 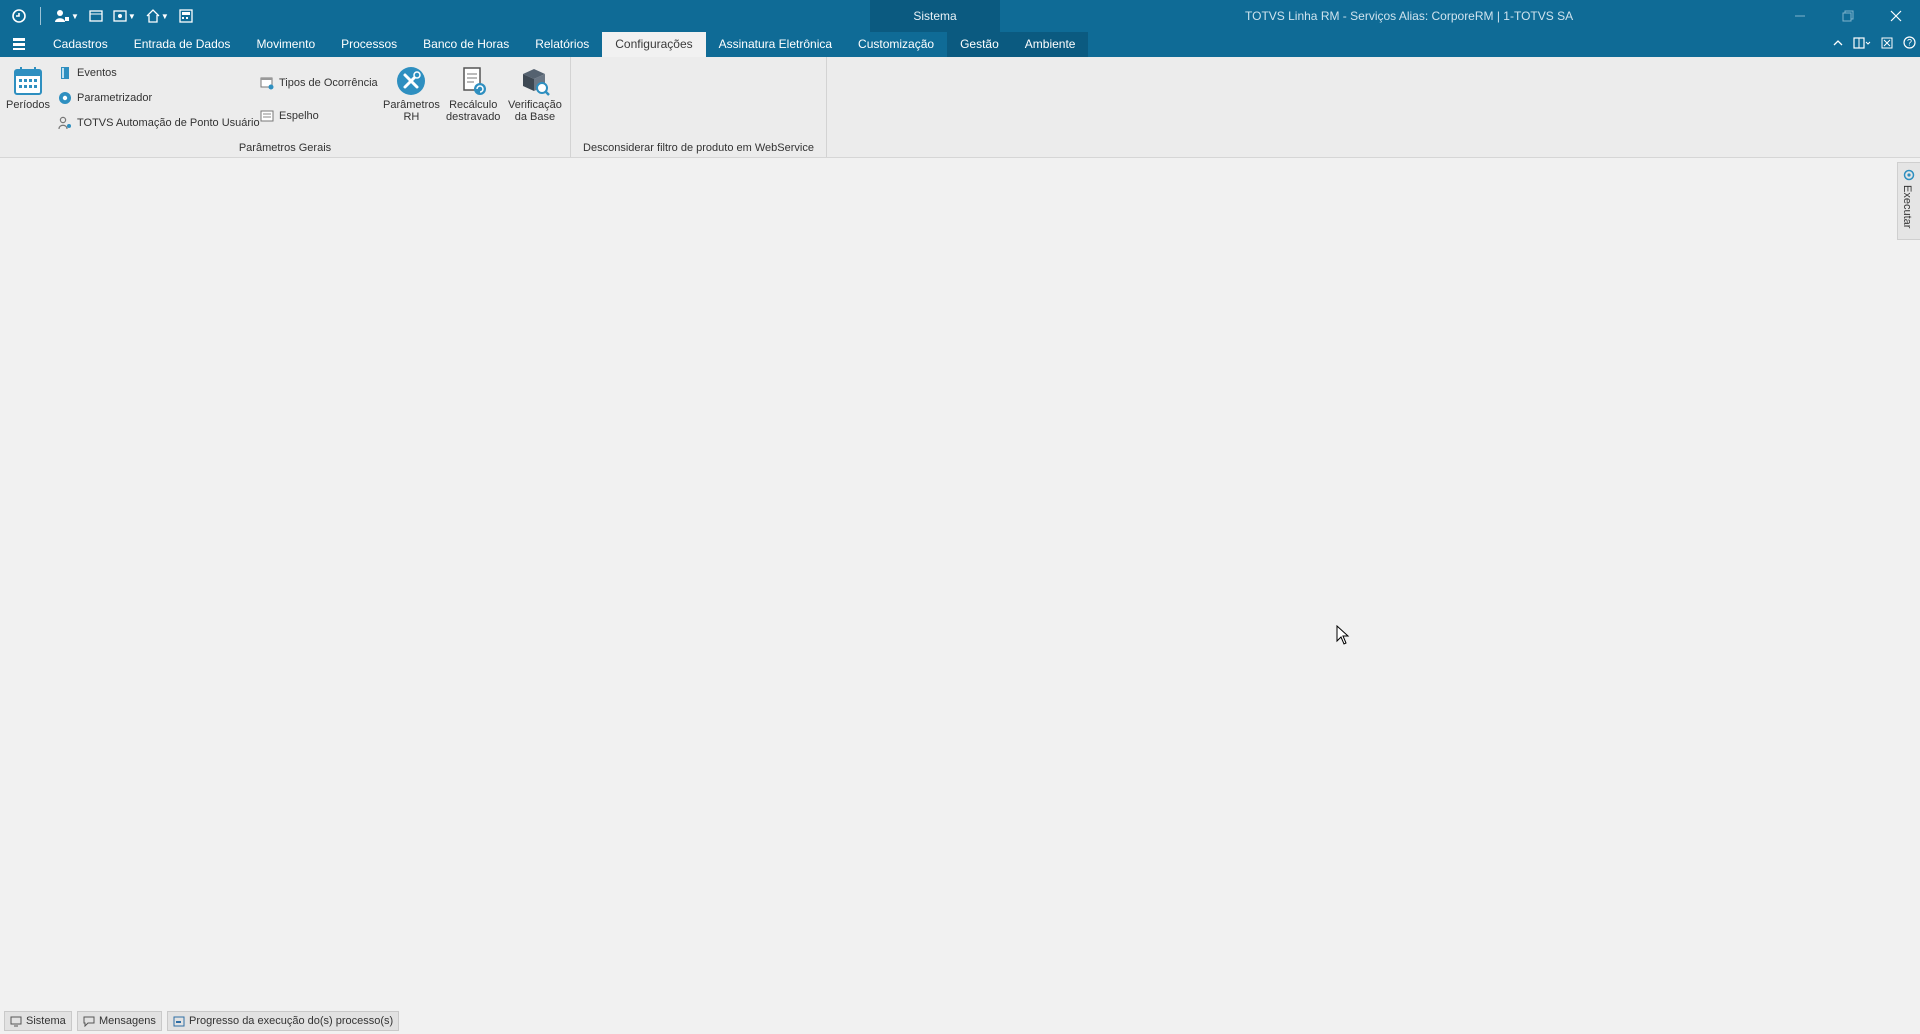 What do you see at coordinates (182, 44) in the screenshot?
I see `tab-entrada-de-dados: Entrada de Dados` at bounding box center [182, 44].